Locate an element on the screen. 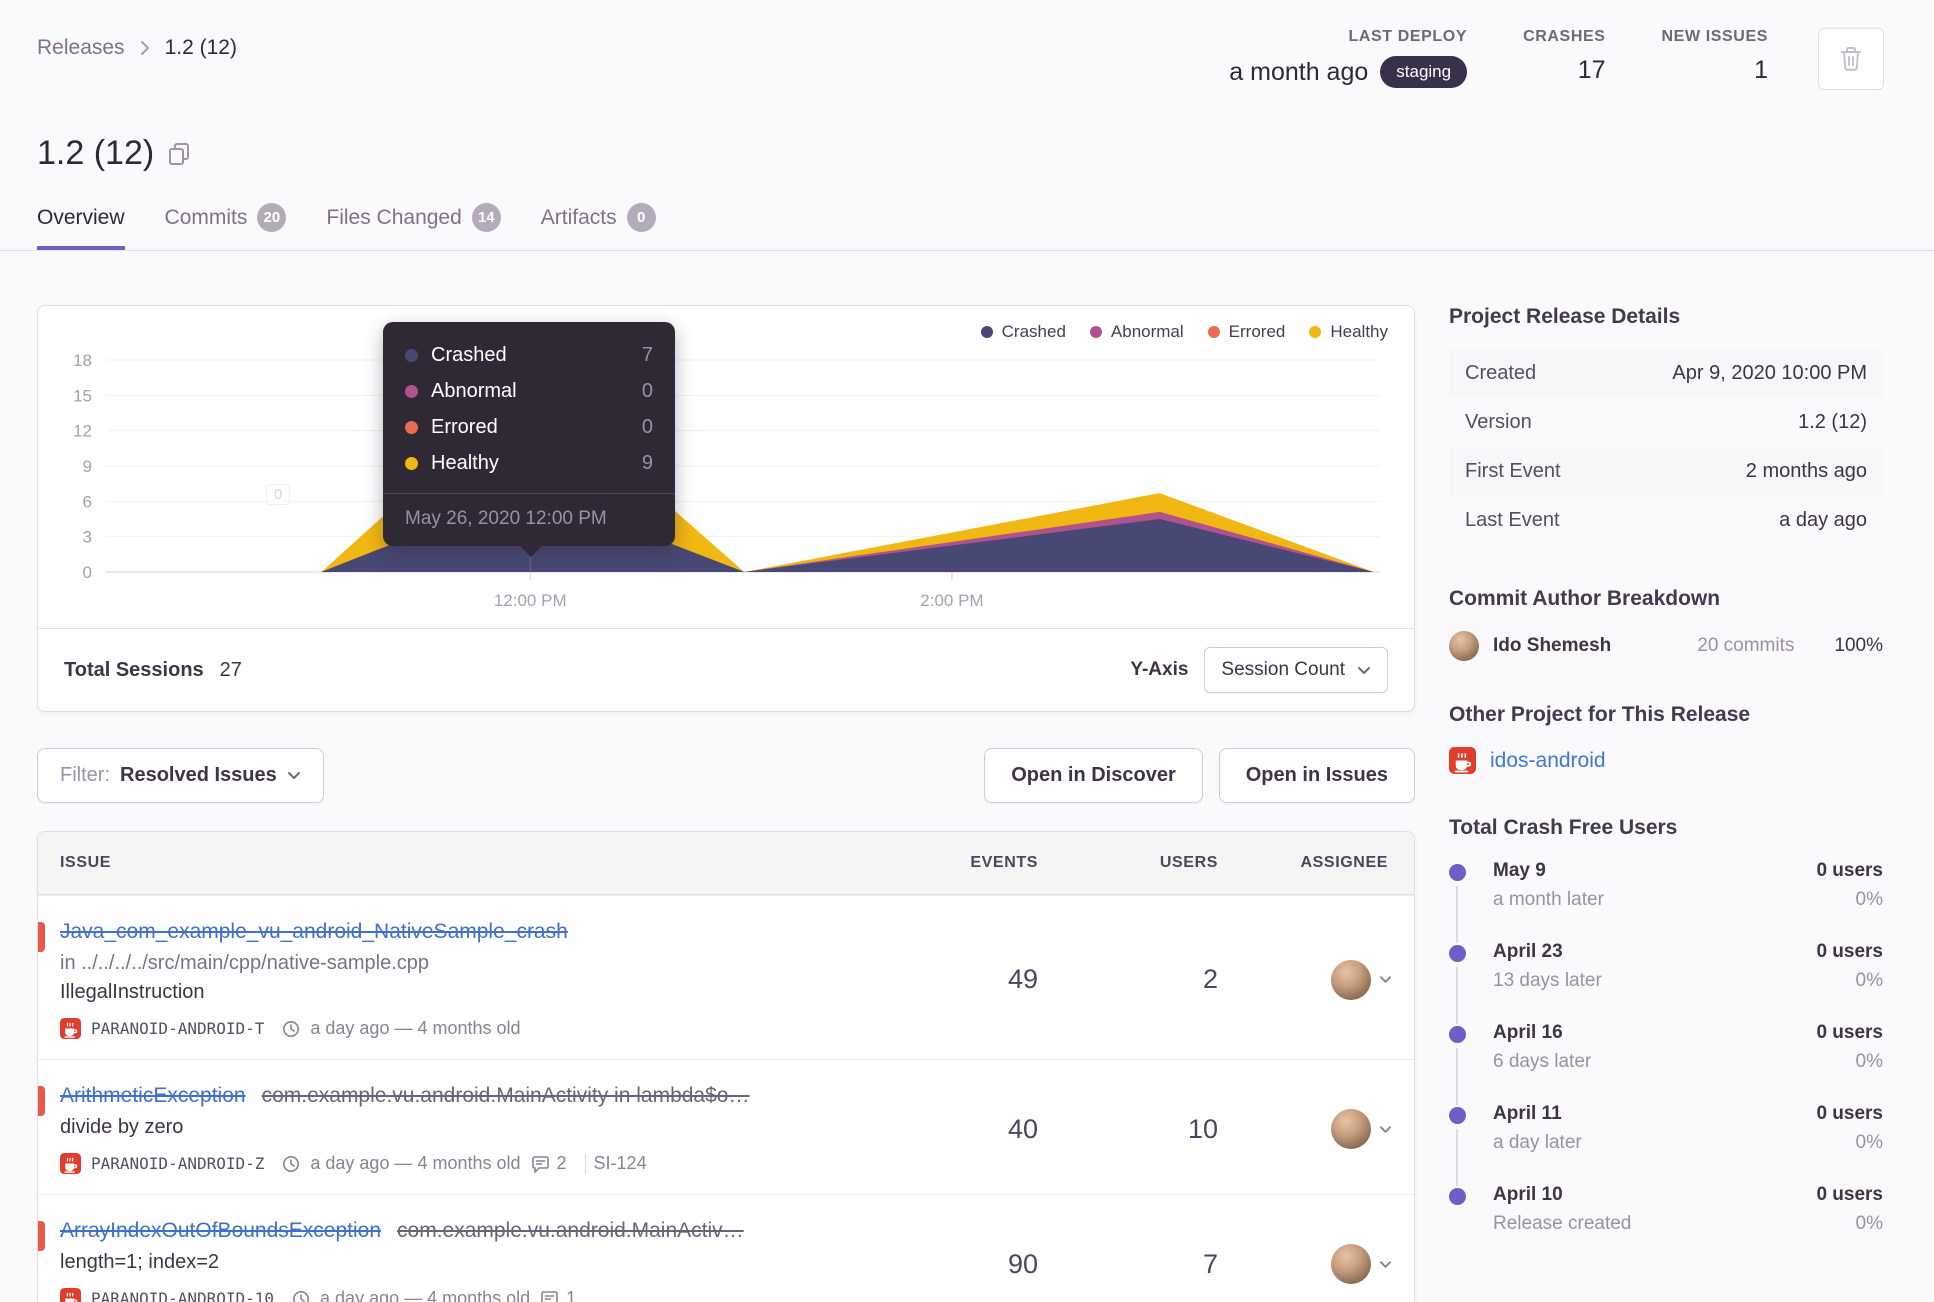 This screenshot has height=1302, width=1934. issue-message: IllegalInstruction is located at coordinates (132, 992).